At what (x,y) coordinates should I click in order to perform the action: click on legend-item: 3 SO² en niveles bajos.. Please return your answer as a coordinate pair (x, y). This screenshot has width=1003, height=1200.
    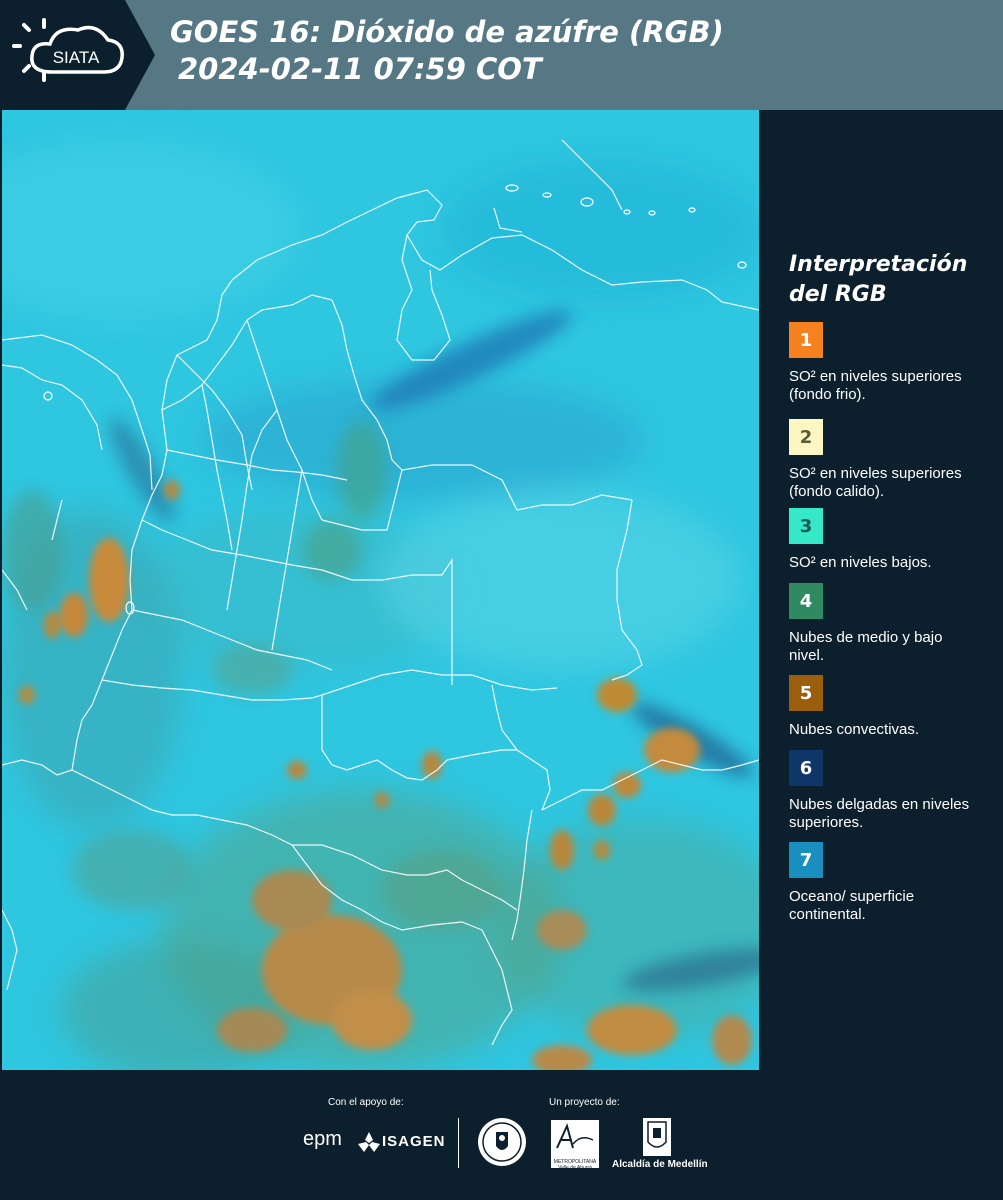
    Looking at the image, I should click on (884, 540).